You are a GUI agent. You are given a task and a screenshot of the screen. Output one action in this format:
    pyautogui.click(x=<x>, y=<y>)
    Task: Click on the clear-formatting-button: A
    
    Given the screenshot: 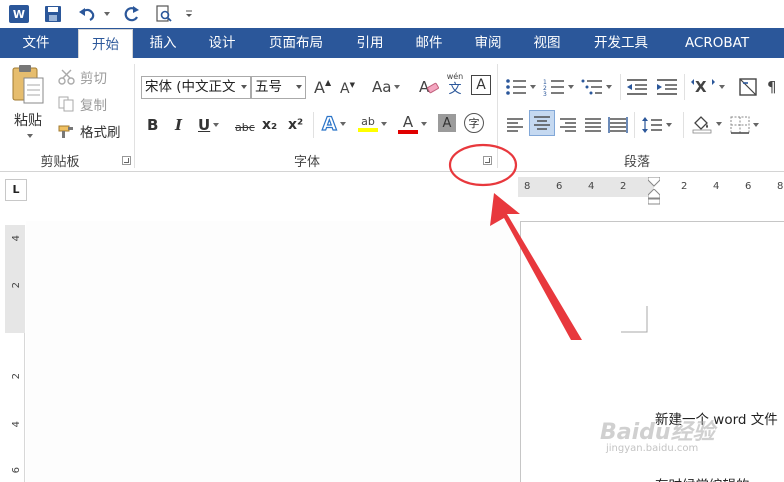 What is the action you would take?
    pyautogui.click(x=429, y=87)
    